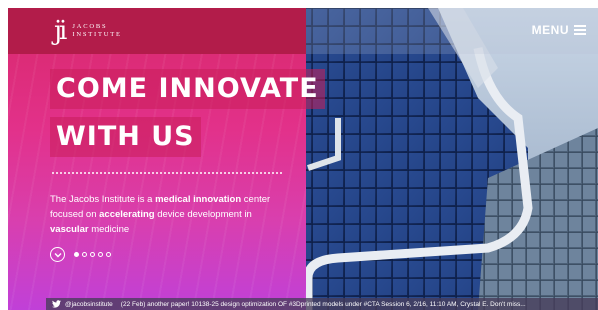  I want to click on twitter-icon, so click(56, 304).